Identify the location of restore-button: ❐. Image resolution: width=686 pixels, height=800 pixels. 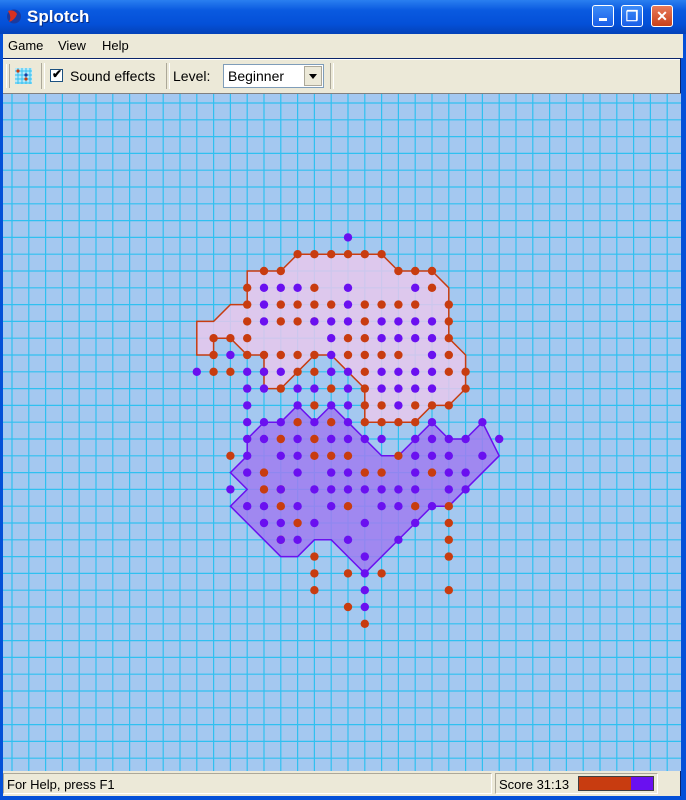
(632, 16).